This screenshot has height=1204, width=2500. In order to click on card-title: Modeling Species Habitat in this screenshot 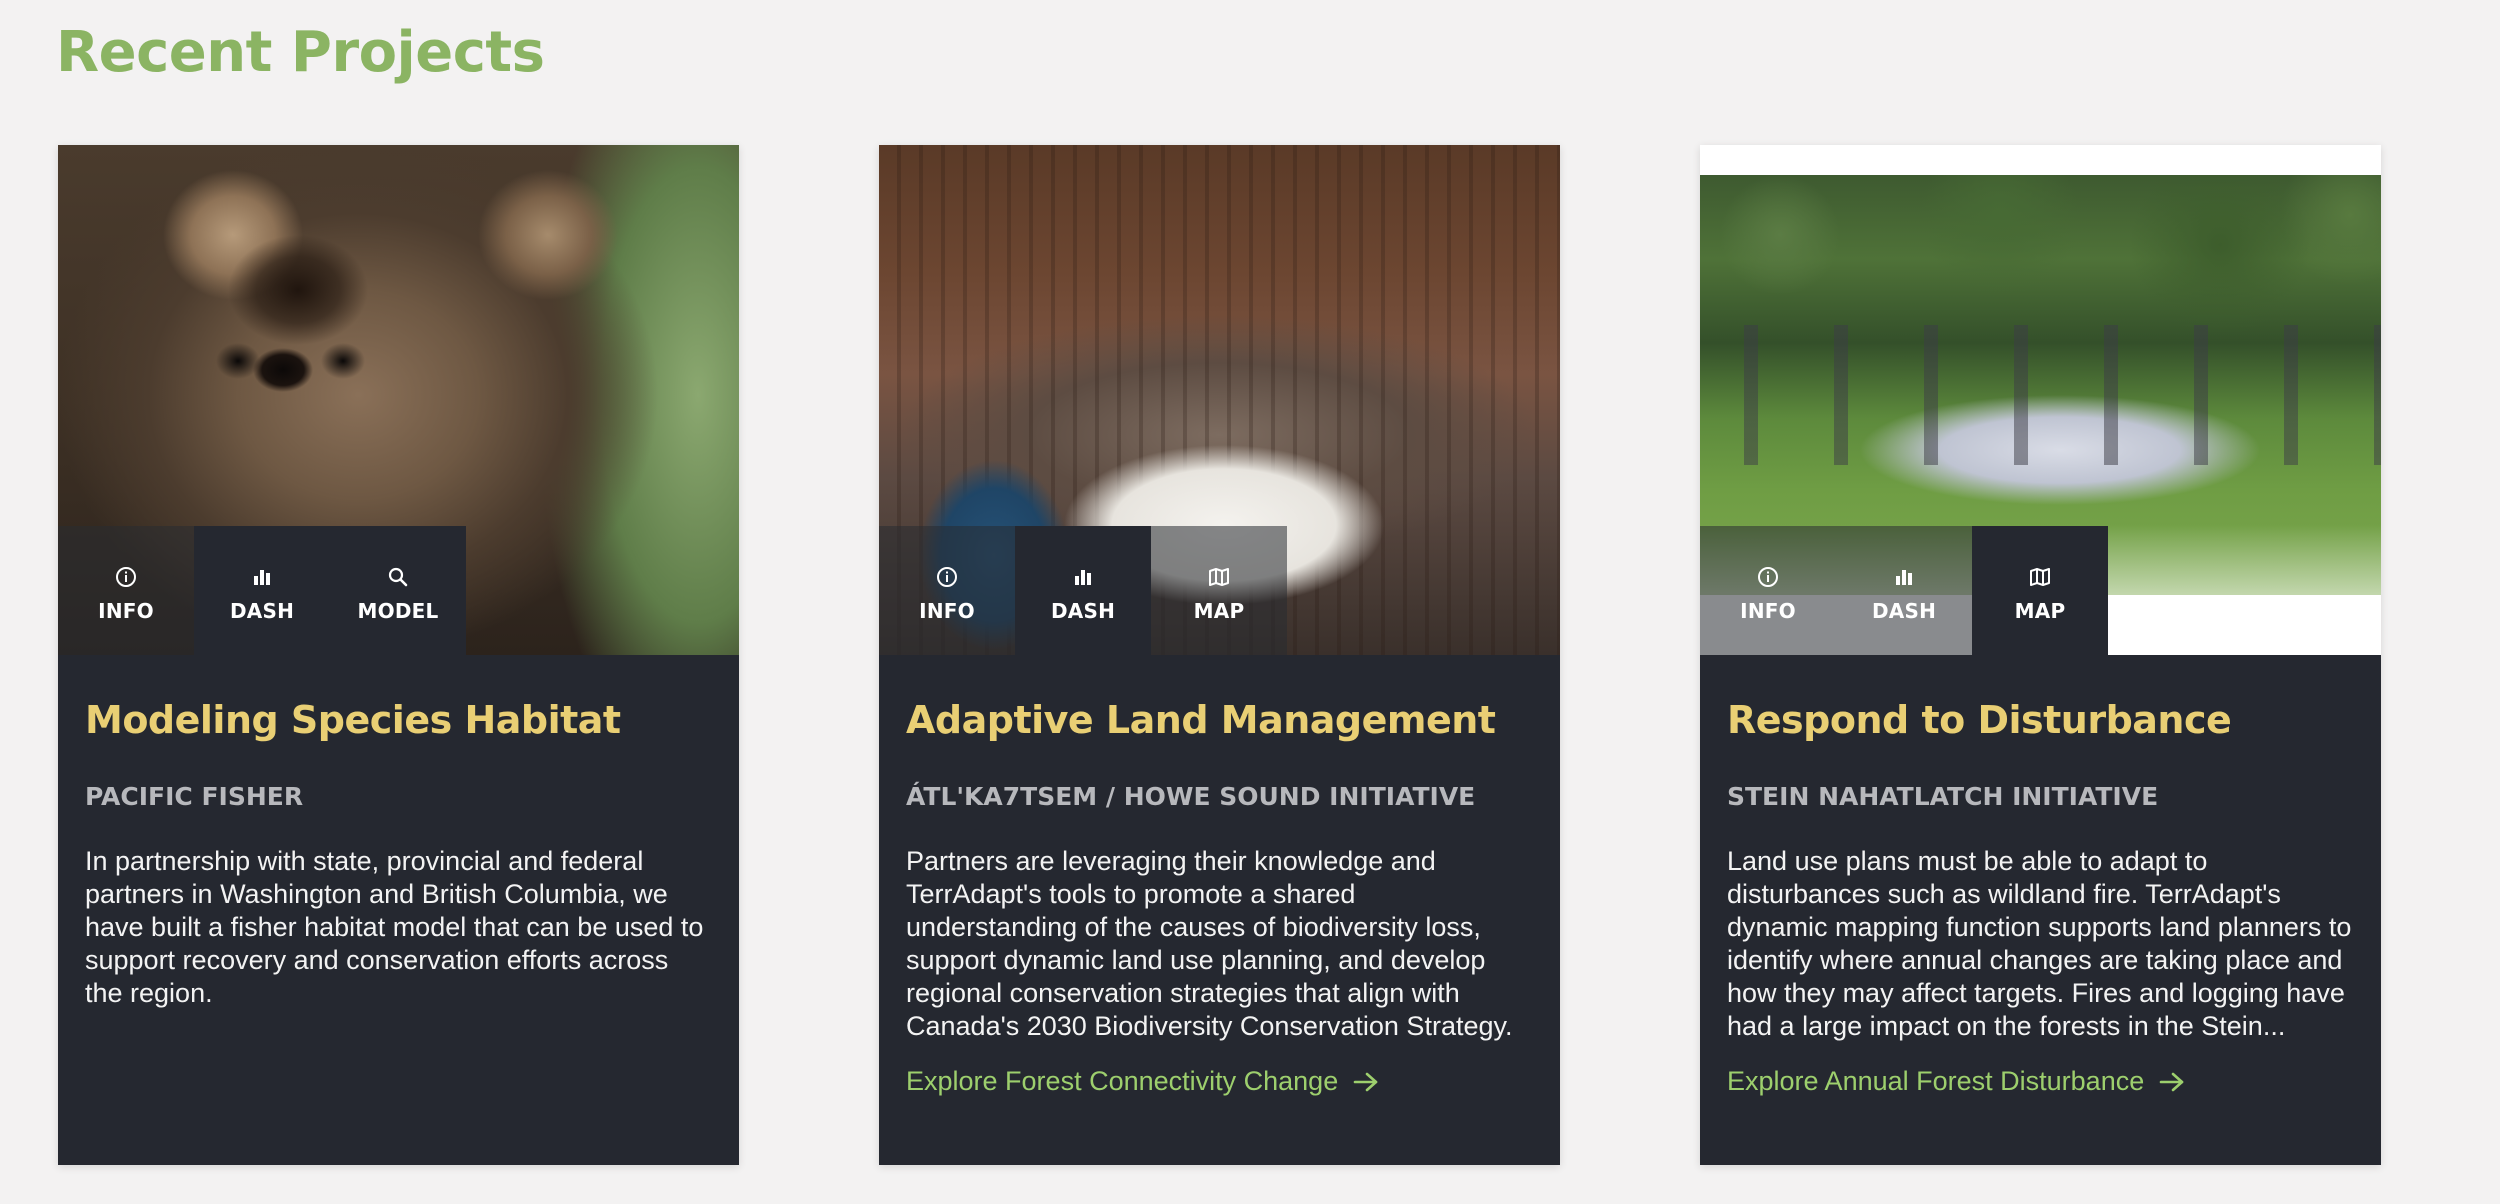, I will do `click(353, 720)`.